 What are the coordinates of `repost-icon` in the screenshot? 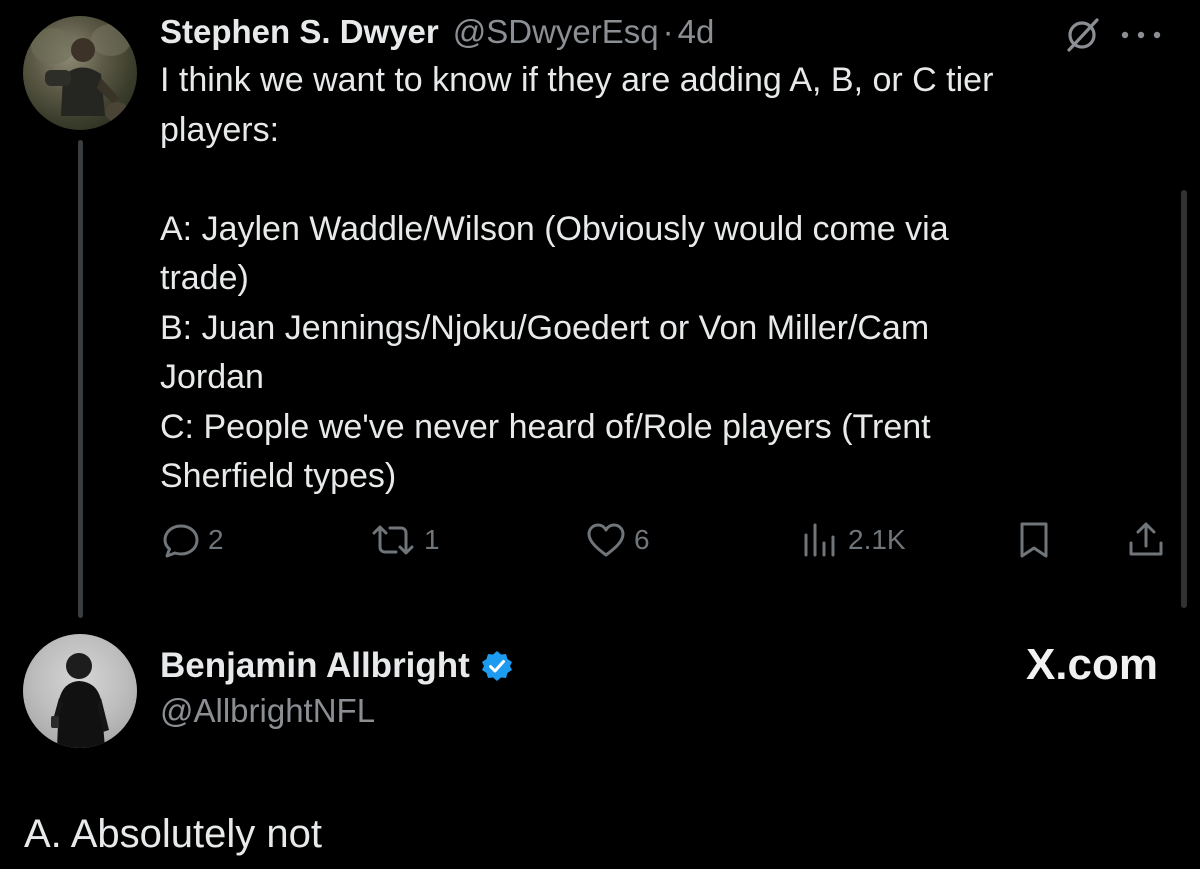 It's located at (393, 540).